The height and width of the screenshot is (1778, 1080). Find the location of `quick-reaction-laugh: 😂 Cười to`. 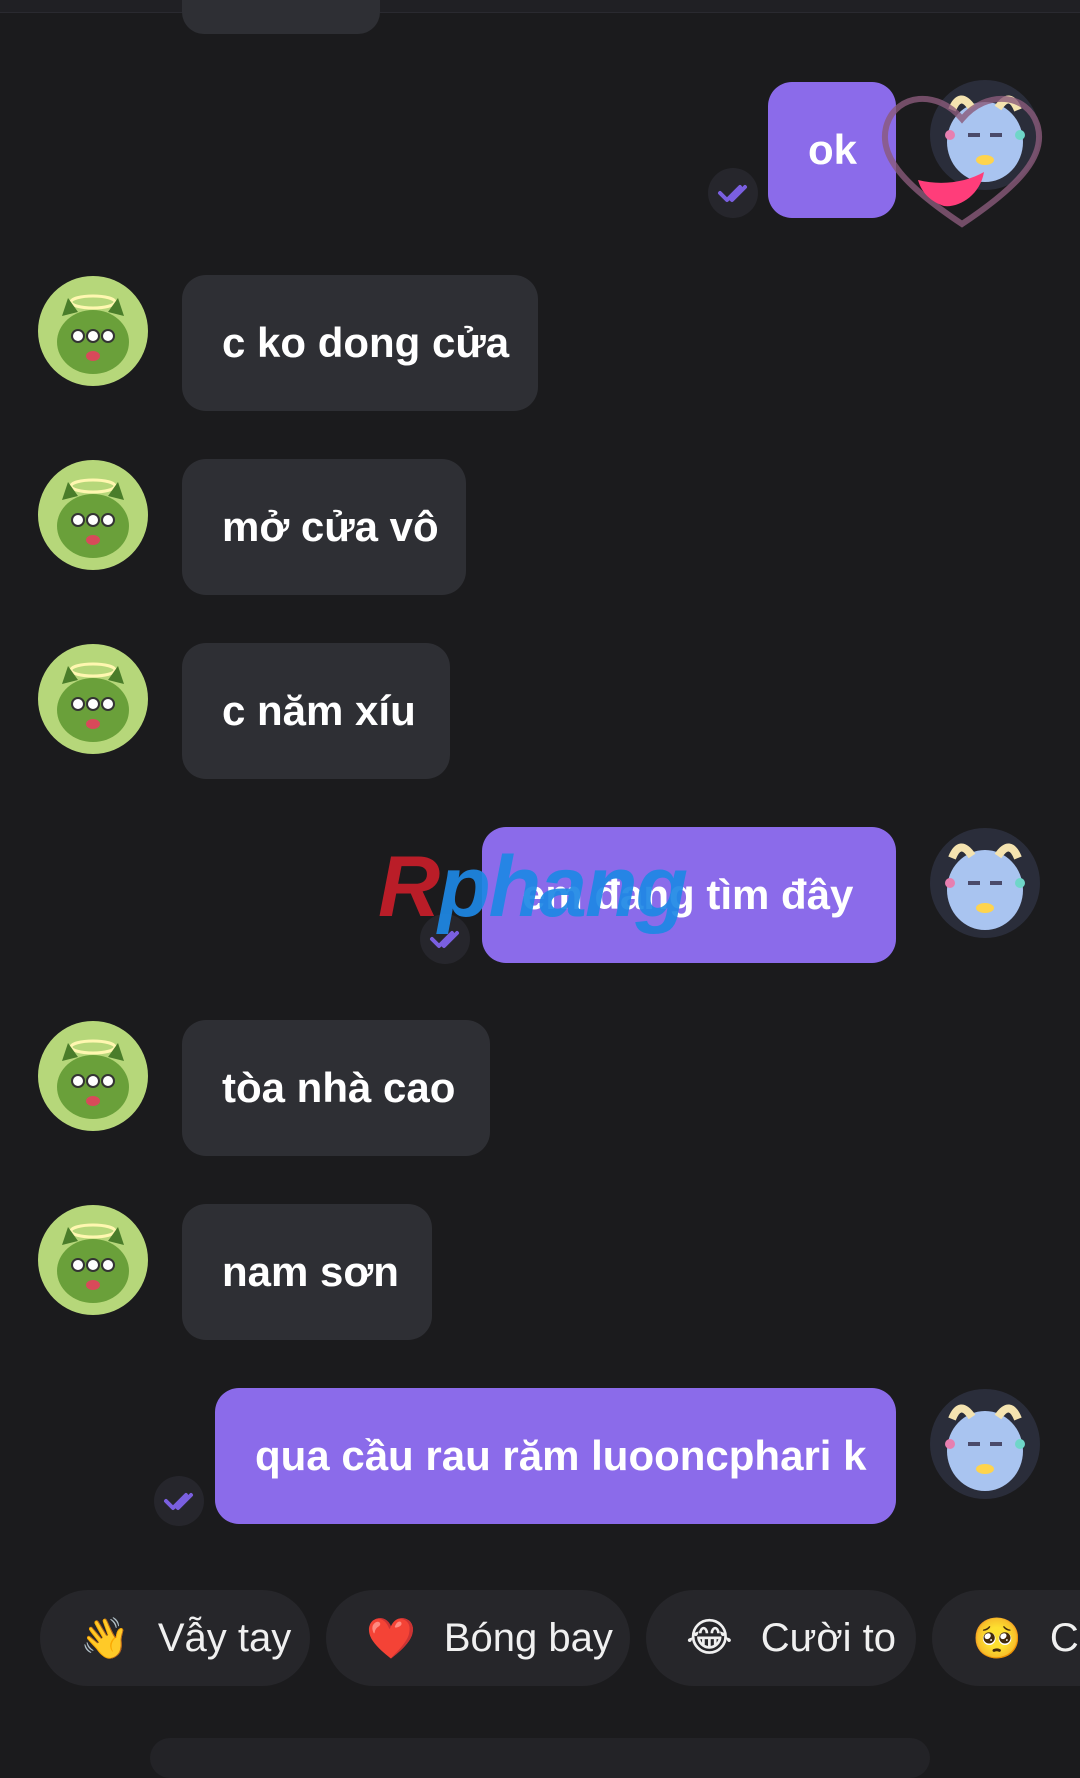

quick-reaction-laugh: 😂 Cười to is located at coordinates (781, 1638).